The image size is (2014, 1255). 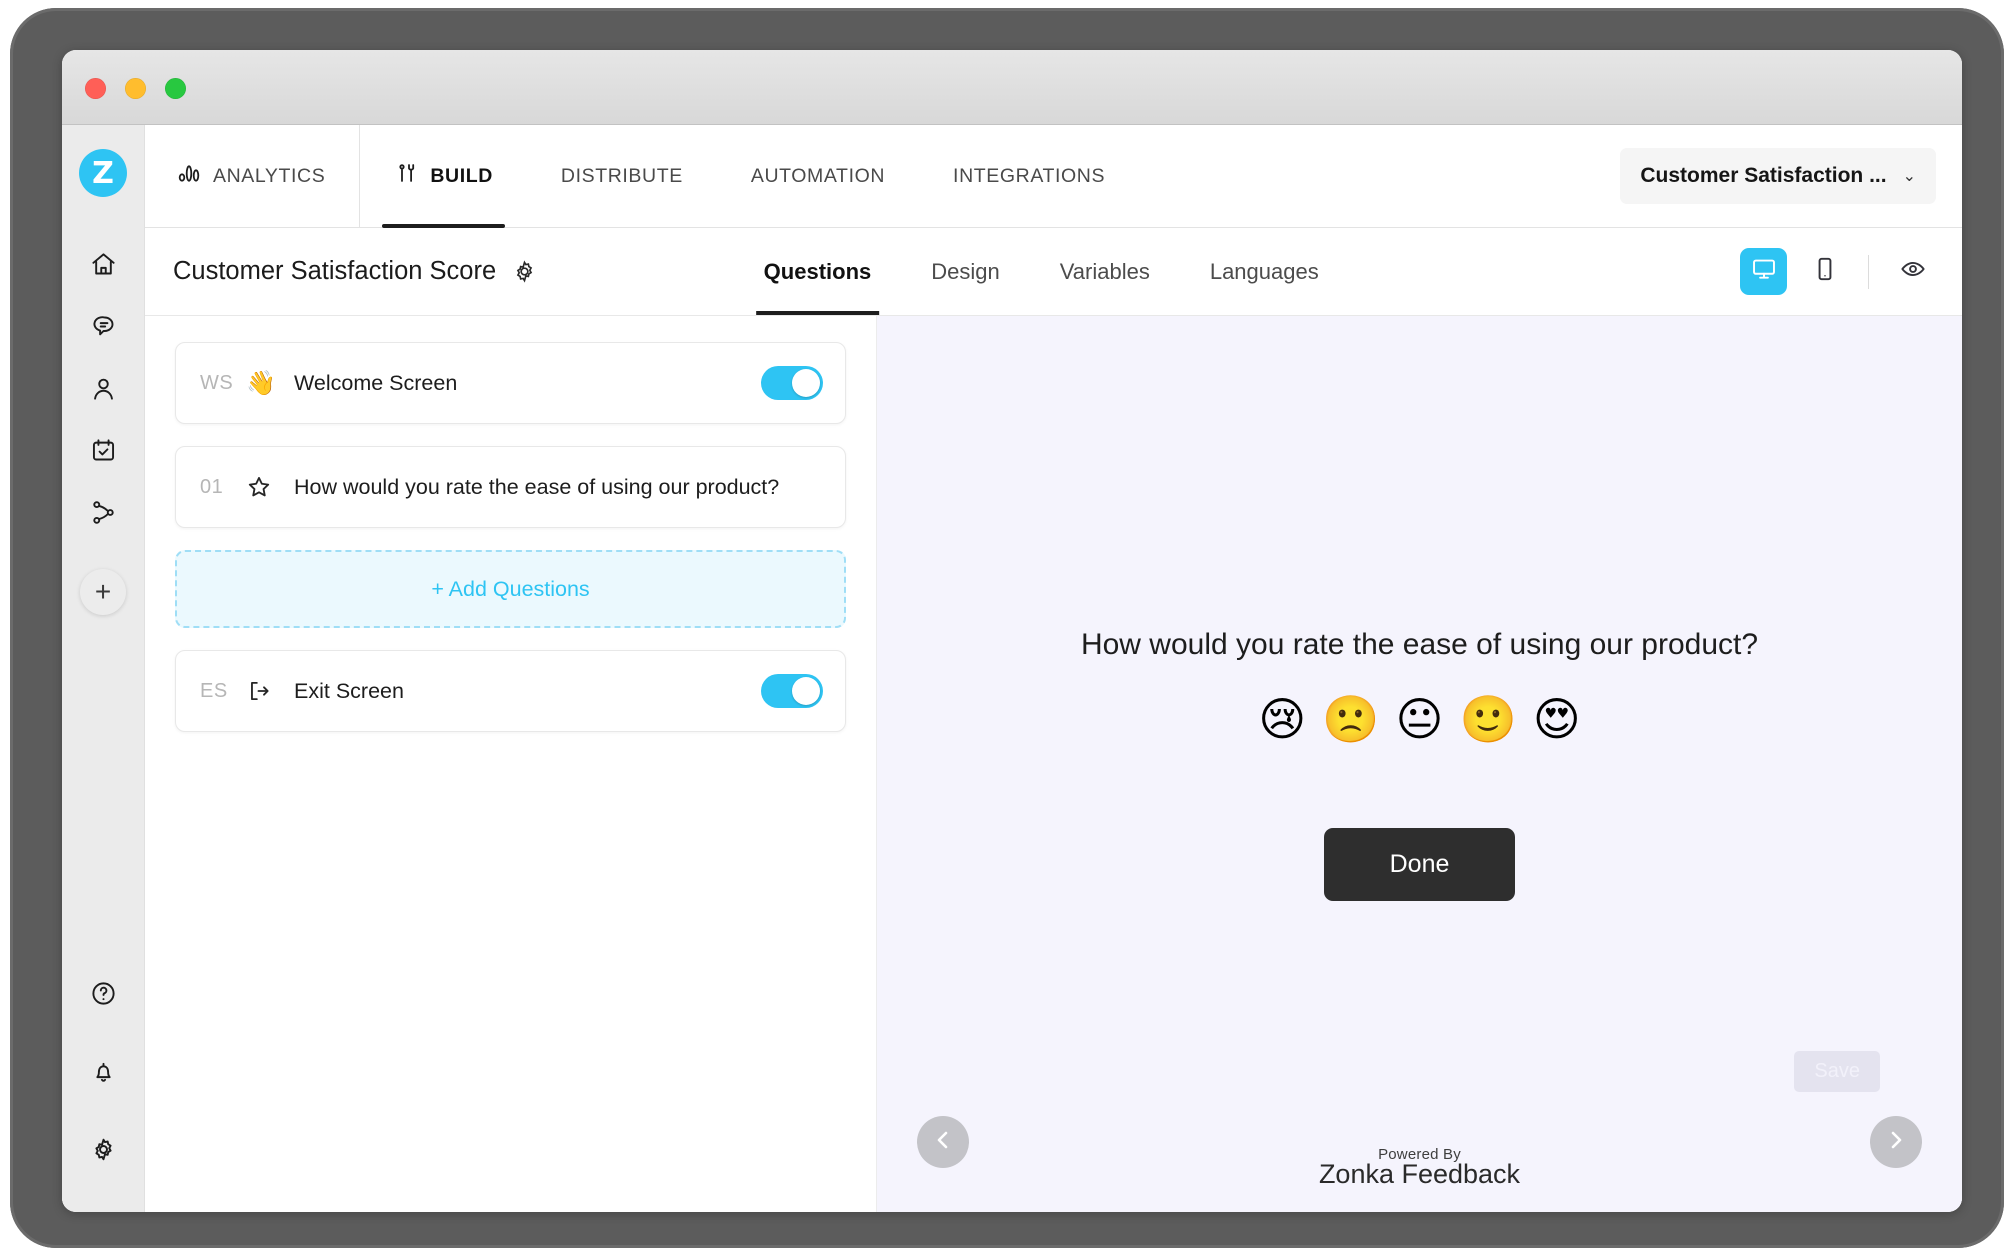 I want to click on mobile-view-button, so click(x=1824, y=271).